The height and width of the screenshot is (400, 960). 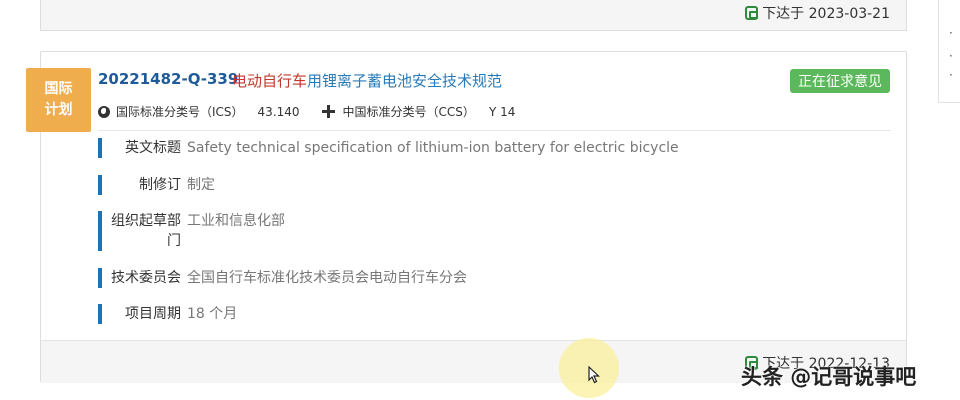 I want to click on field-project-cycle: 项目周期 18 个月, so click(x=167, y=314).